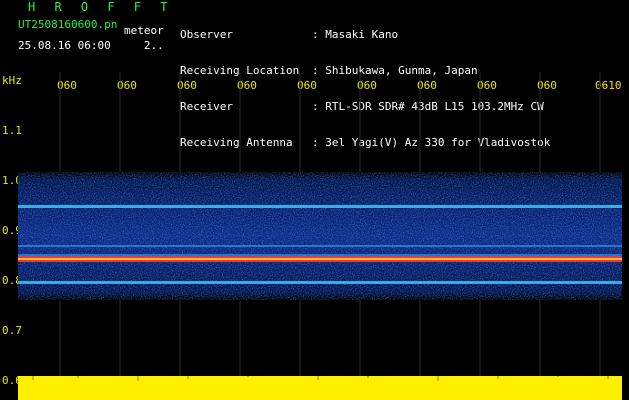 The height and width of the screenshot is (400, 629). Describe the element at coordinates (320, 259) in the screenshot. I see `main-trace-core` at that location.